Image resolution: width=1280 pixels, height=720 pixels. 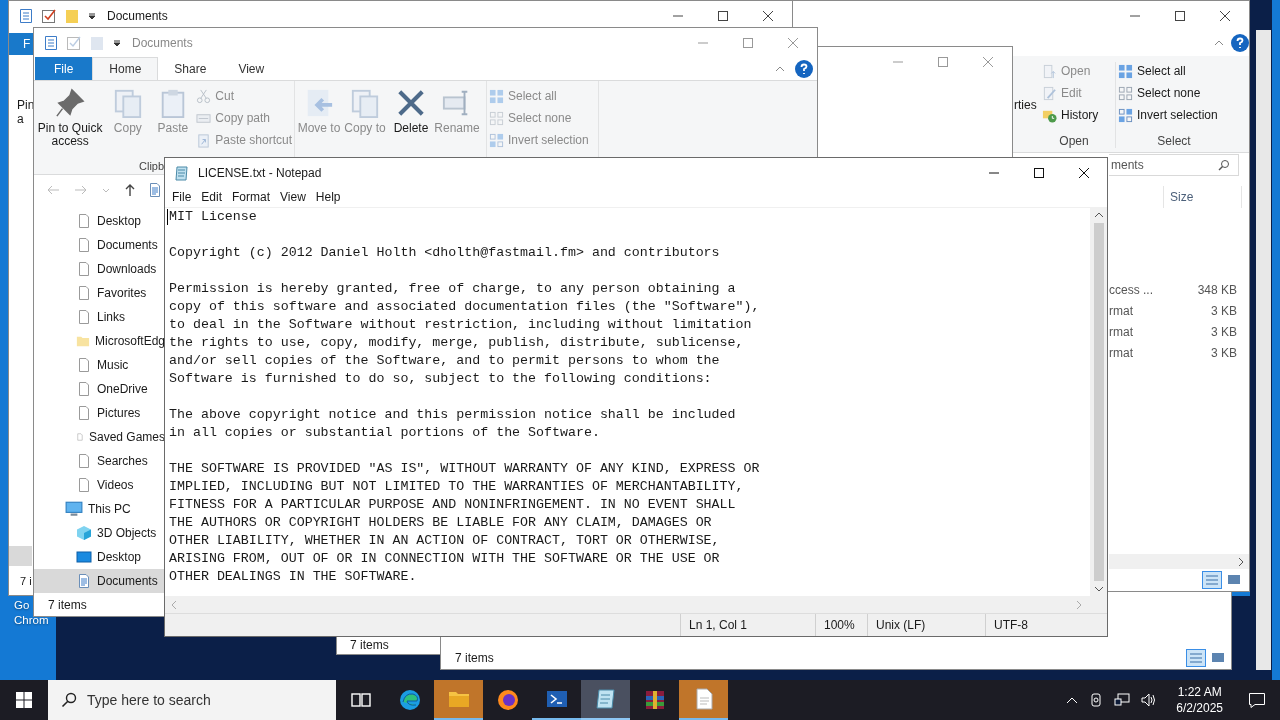 What do you see at coordinates (1149, 700) in the screenshot?
I see `speaker-icon` at bounding box center [1149, 700].